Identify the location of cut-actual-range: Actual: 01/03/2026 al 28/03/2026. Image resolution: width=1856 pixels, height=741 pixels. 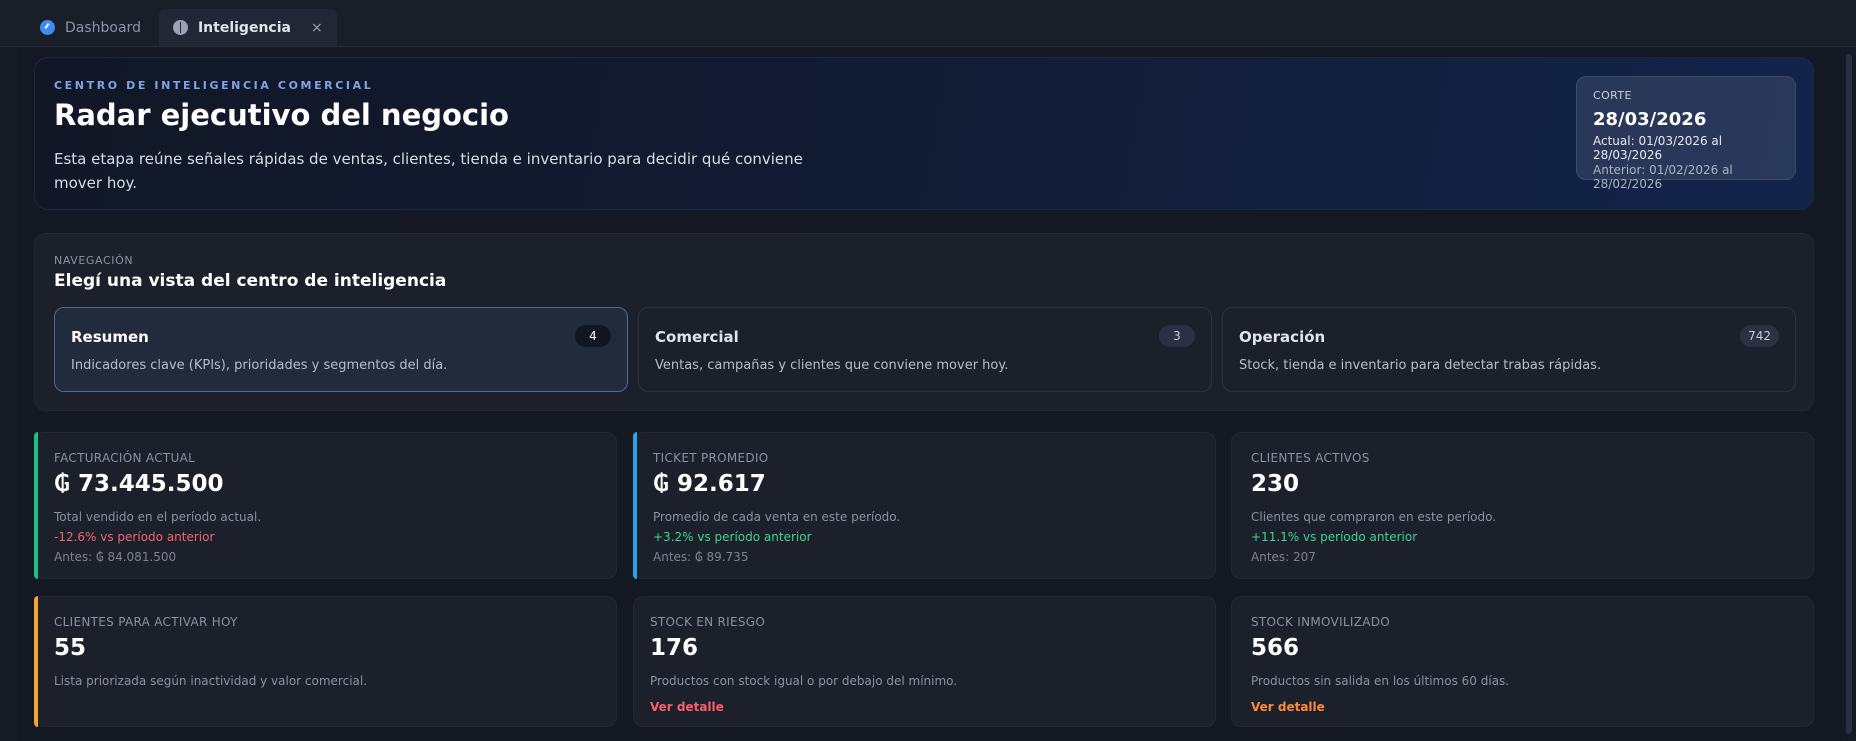
(1658, 148).